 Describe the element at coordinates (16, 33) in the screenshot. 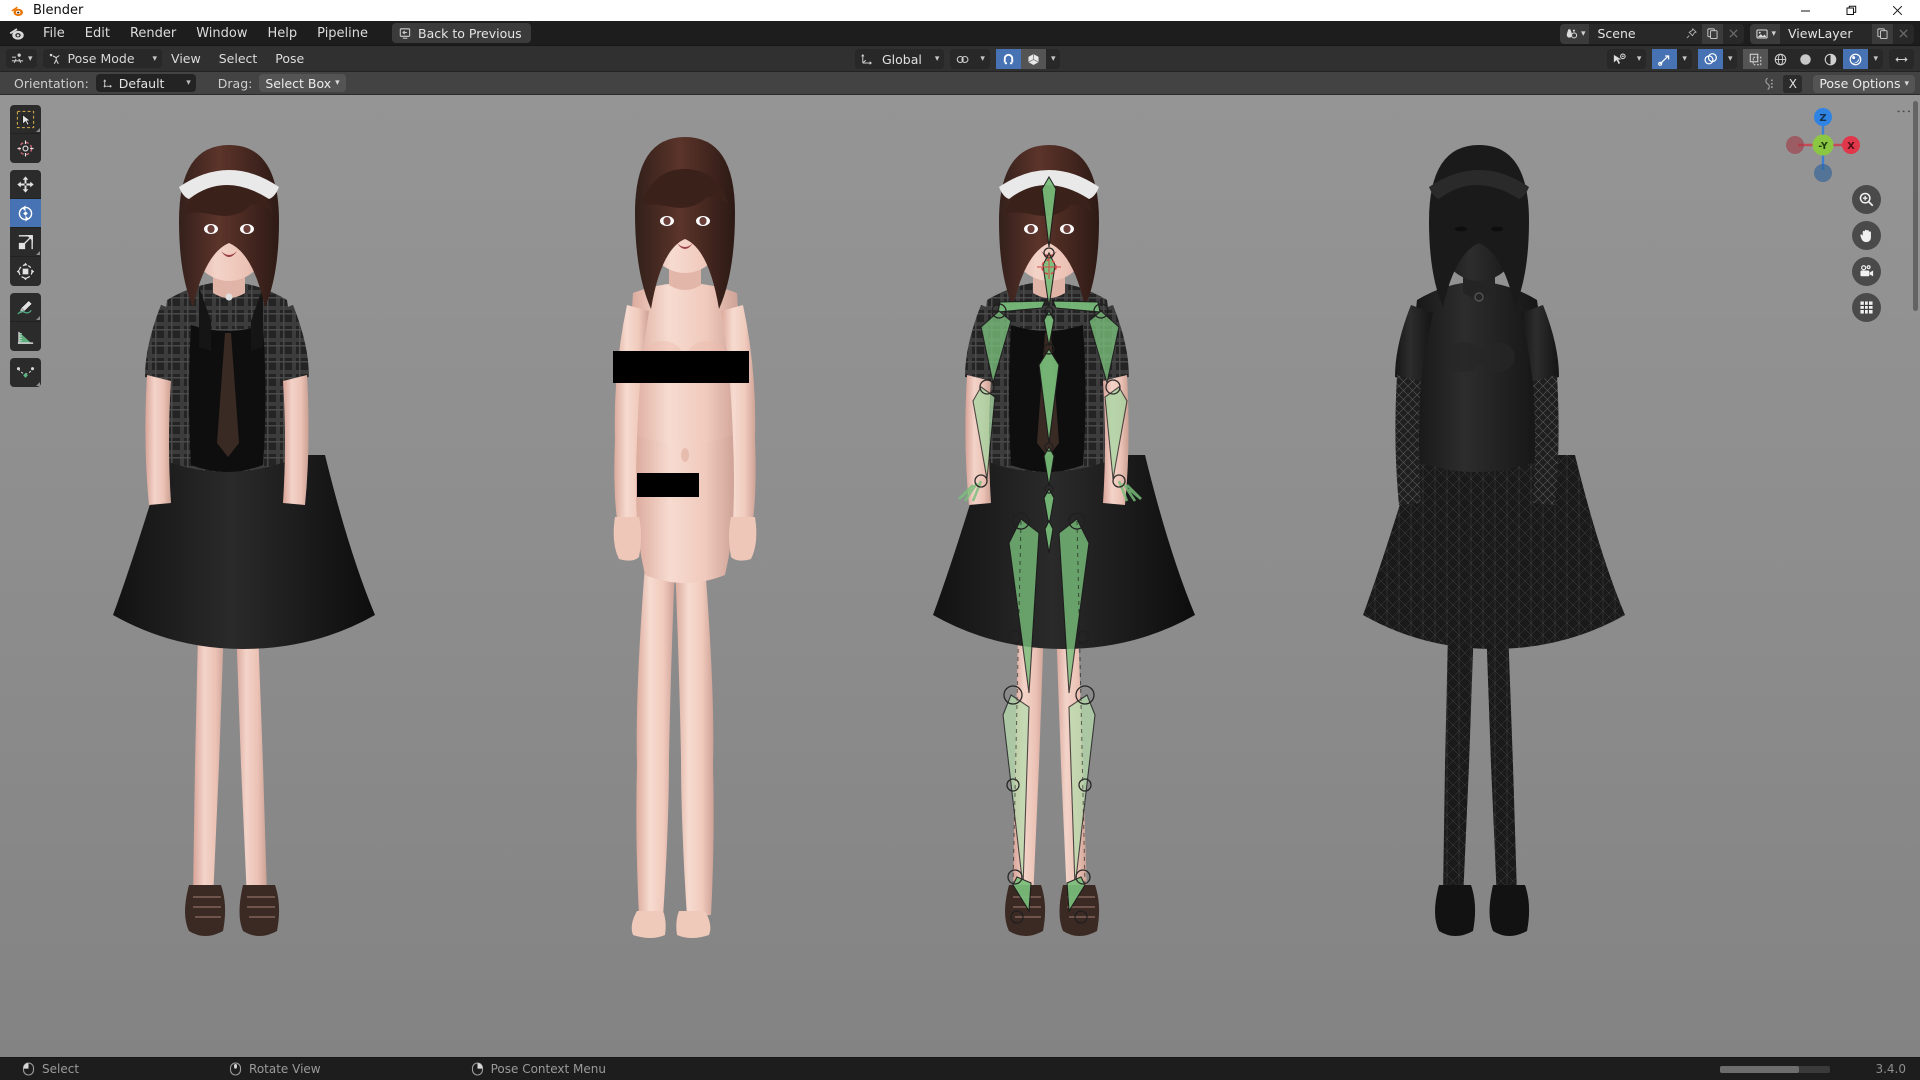

I see `blender-logo-icon` at that location.